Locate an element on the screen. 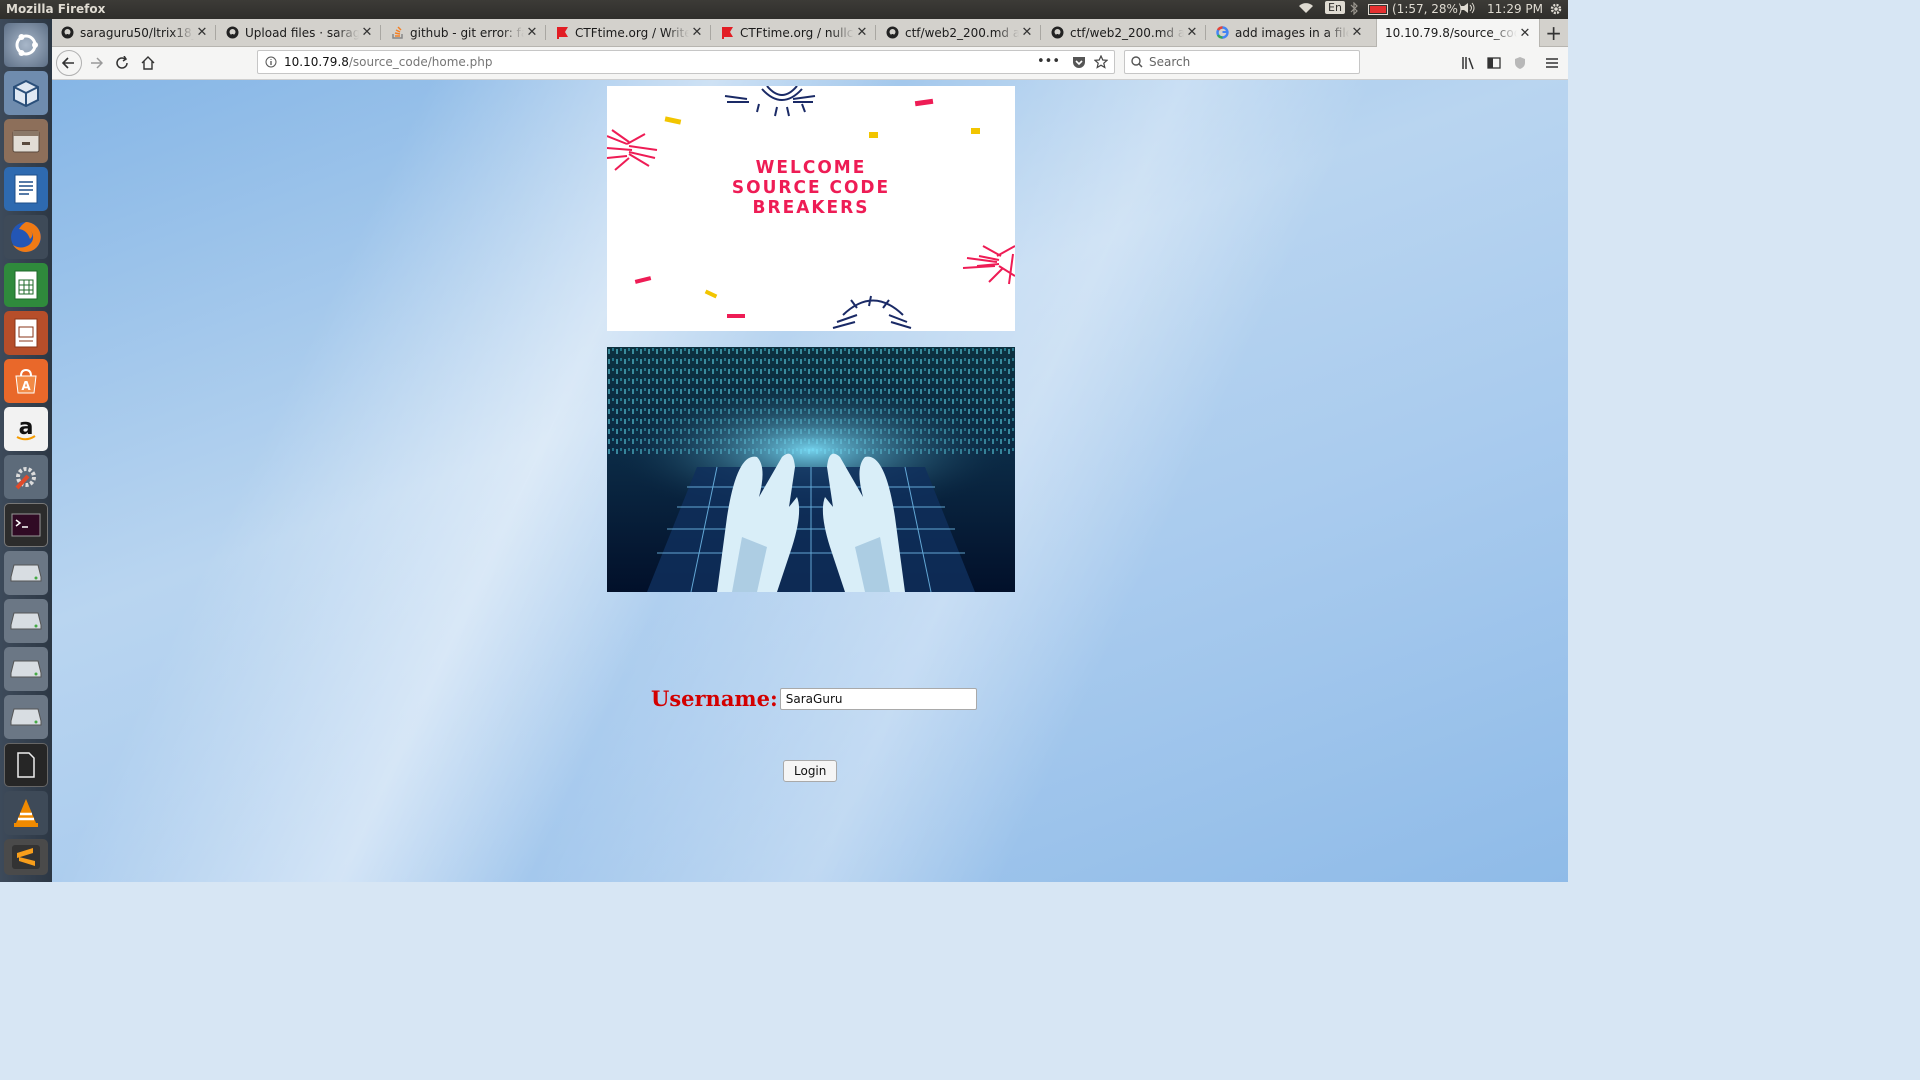  battery-text: (1:57, 28%) is located at coordinates (1427, 9).